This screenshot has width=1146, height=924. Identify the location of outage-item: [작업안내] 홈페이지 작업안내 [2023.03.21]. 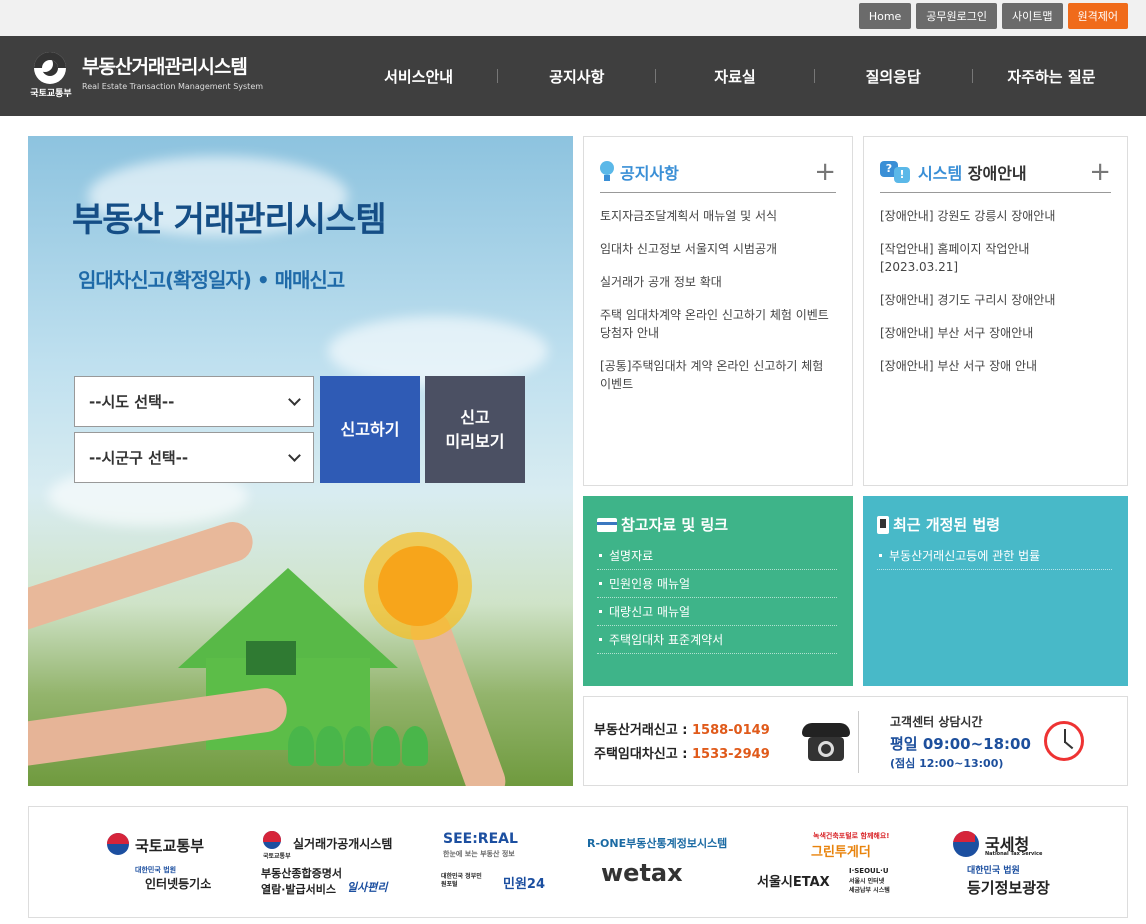
(995, 258).